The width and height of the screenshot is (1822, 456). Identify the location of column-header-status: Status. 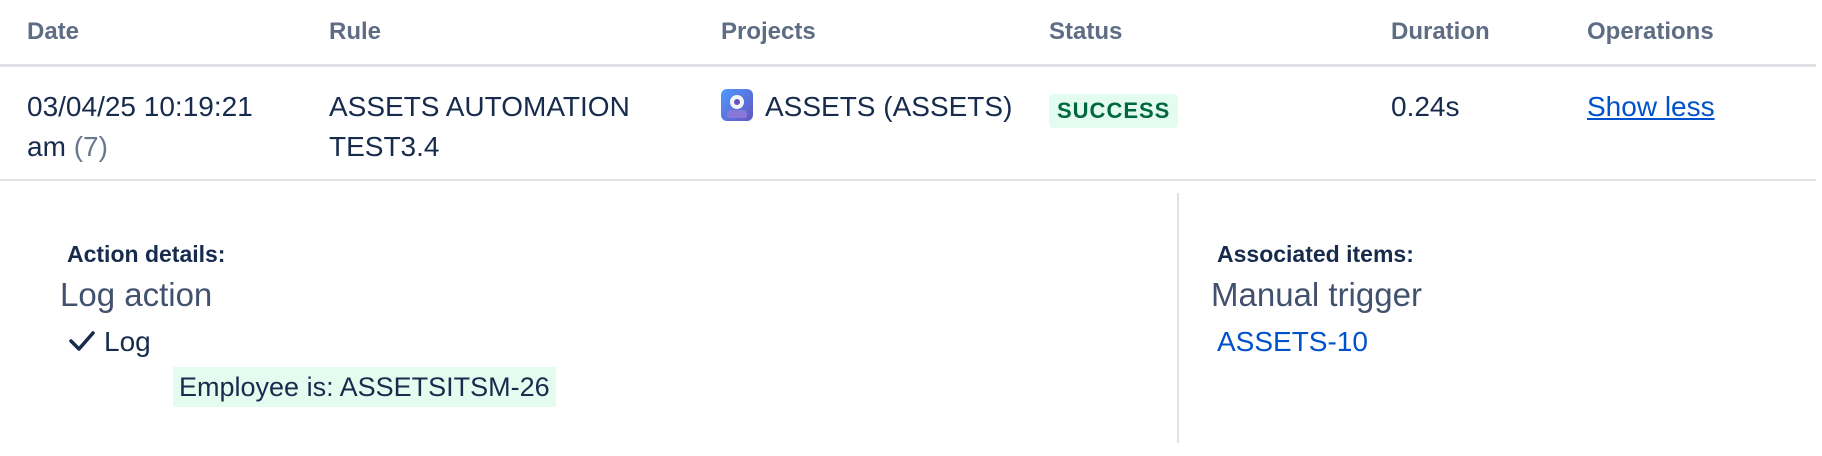
(1085, 32).